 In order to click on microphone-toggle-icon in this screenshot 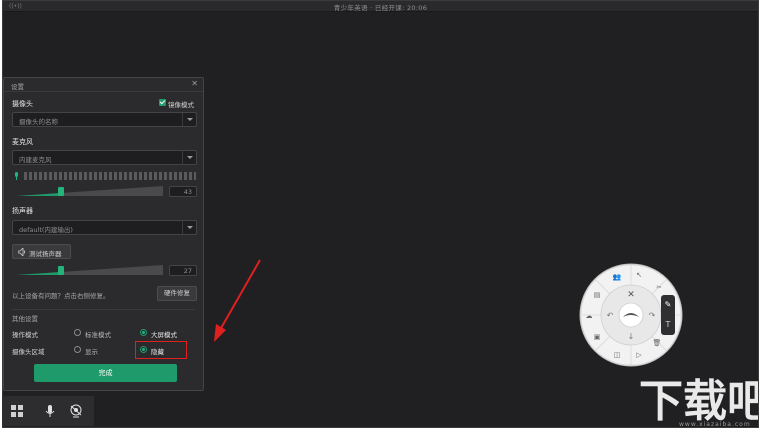, I will do `click(50, 411)`.